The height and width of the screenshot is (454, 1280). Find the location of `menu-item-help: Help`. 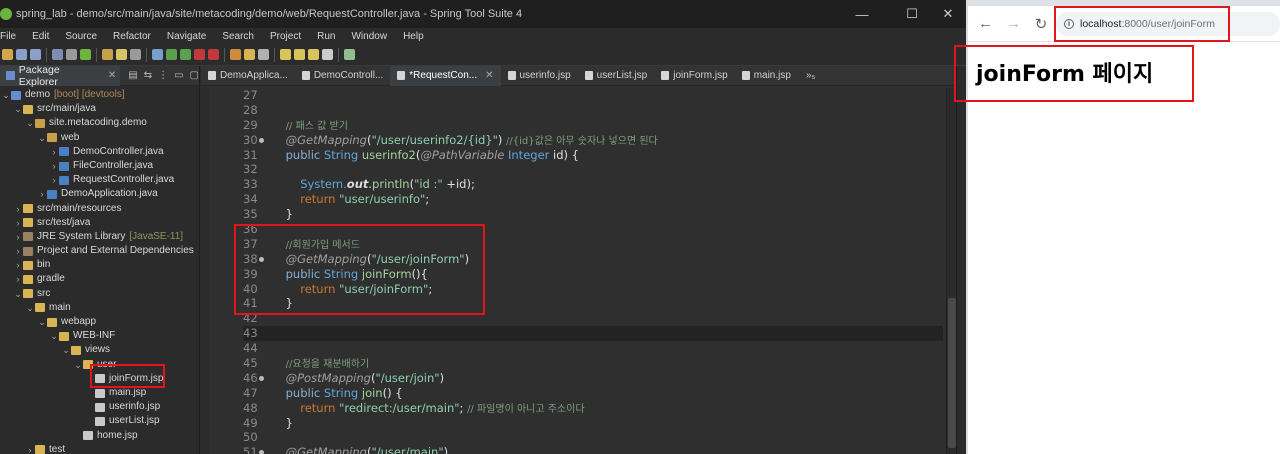

menu-item-help: Help is located at coordinates (413, 36).